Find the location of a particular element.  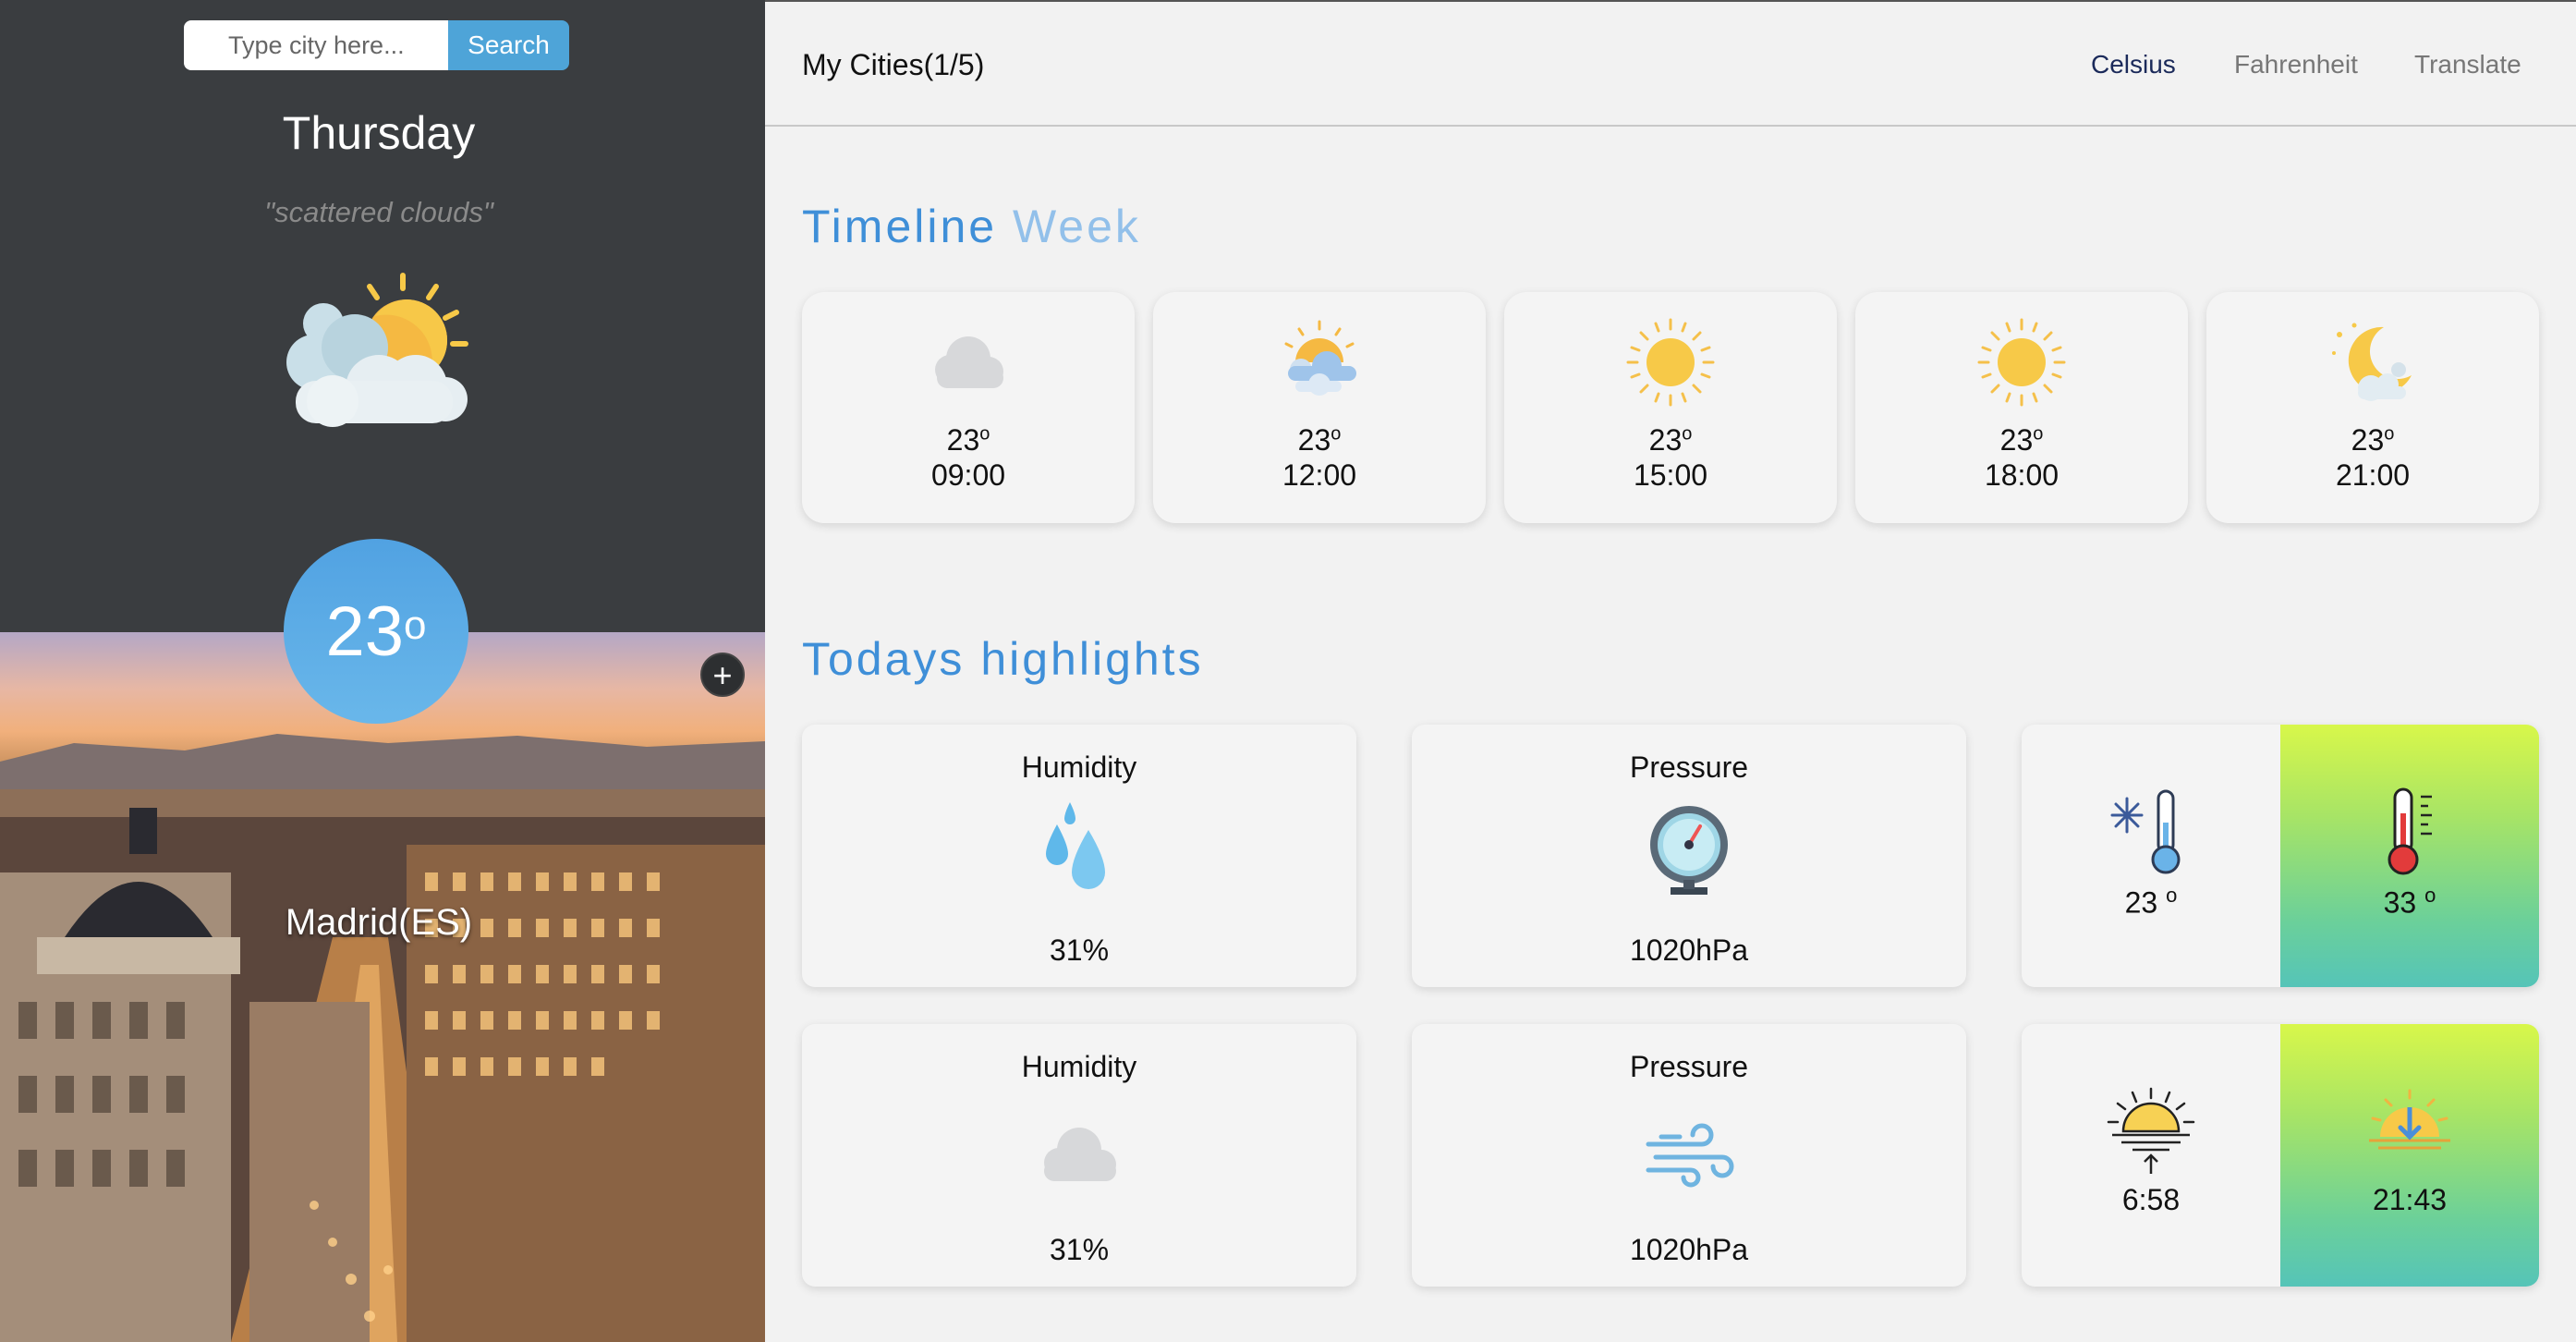

water-drops-icon is located at coordinates (1075, 845).